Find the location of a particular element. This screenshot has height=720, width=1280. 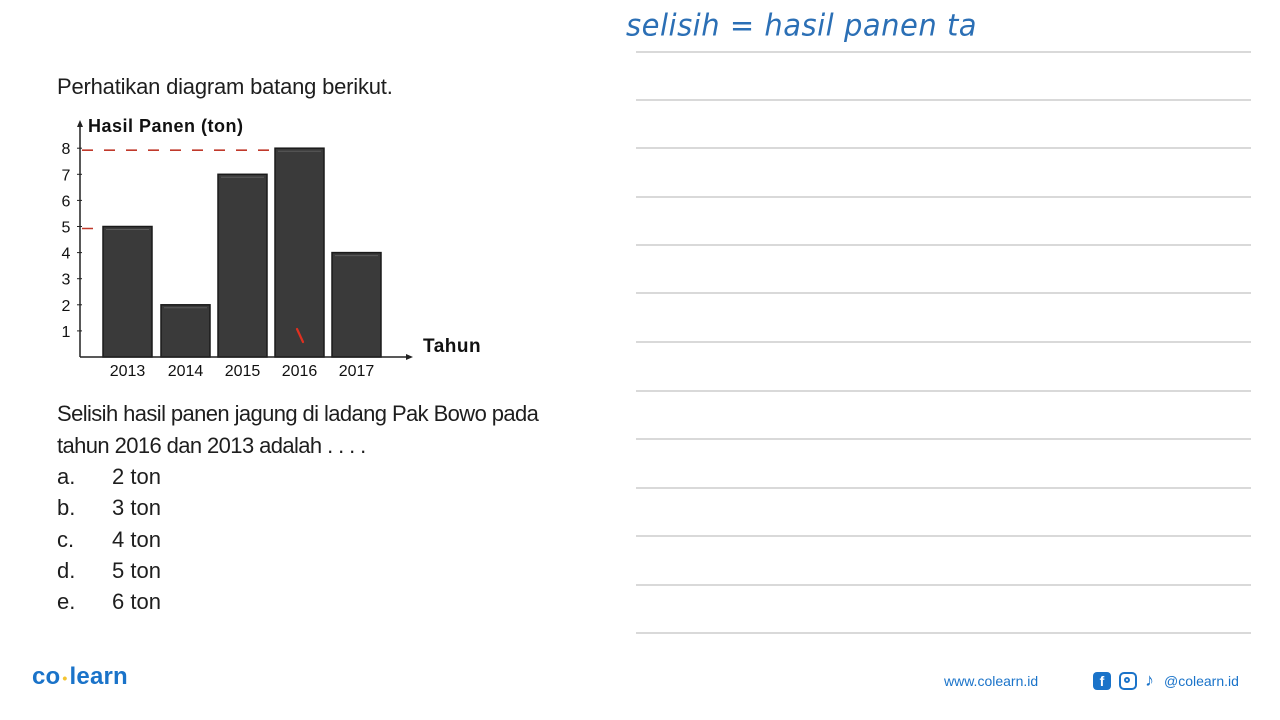

handwritten-note: selisih = hasil panen ta is located at coordinates (802, 25).